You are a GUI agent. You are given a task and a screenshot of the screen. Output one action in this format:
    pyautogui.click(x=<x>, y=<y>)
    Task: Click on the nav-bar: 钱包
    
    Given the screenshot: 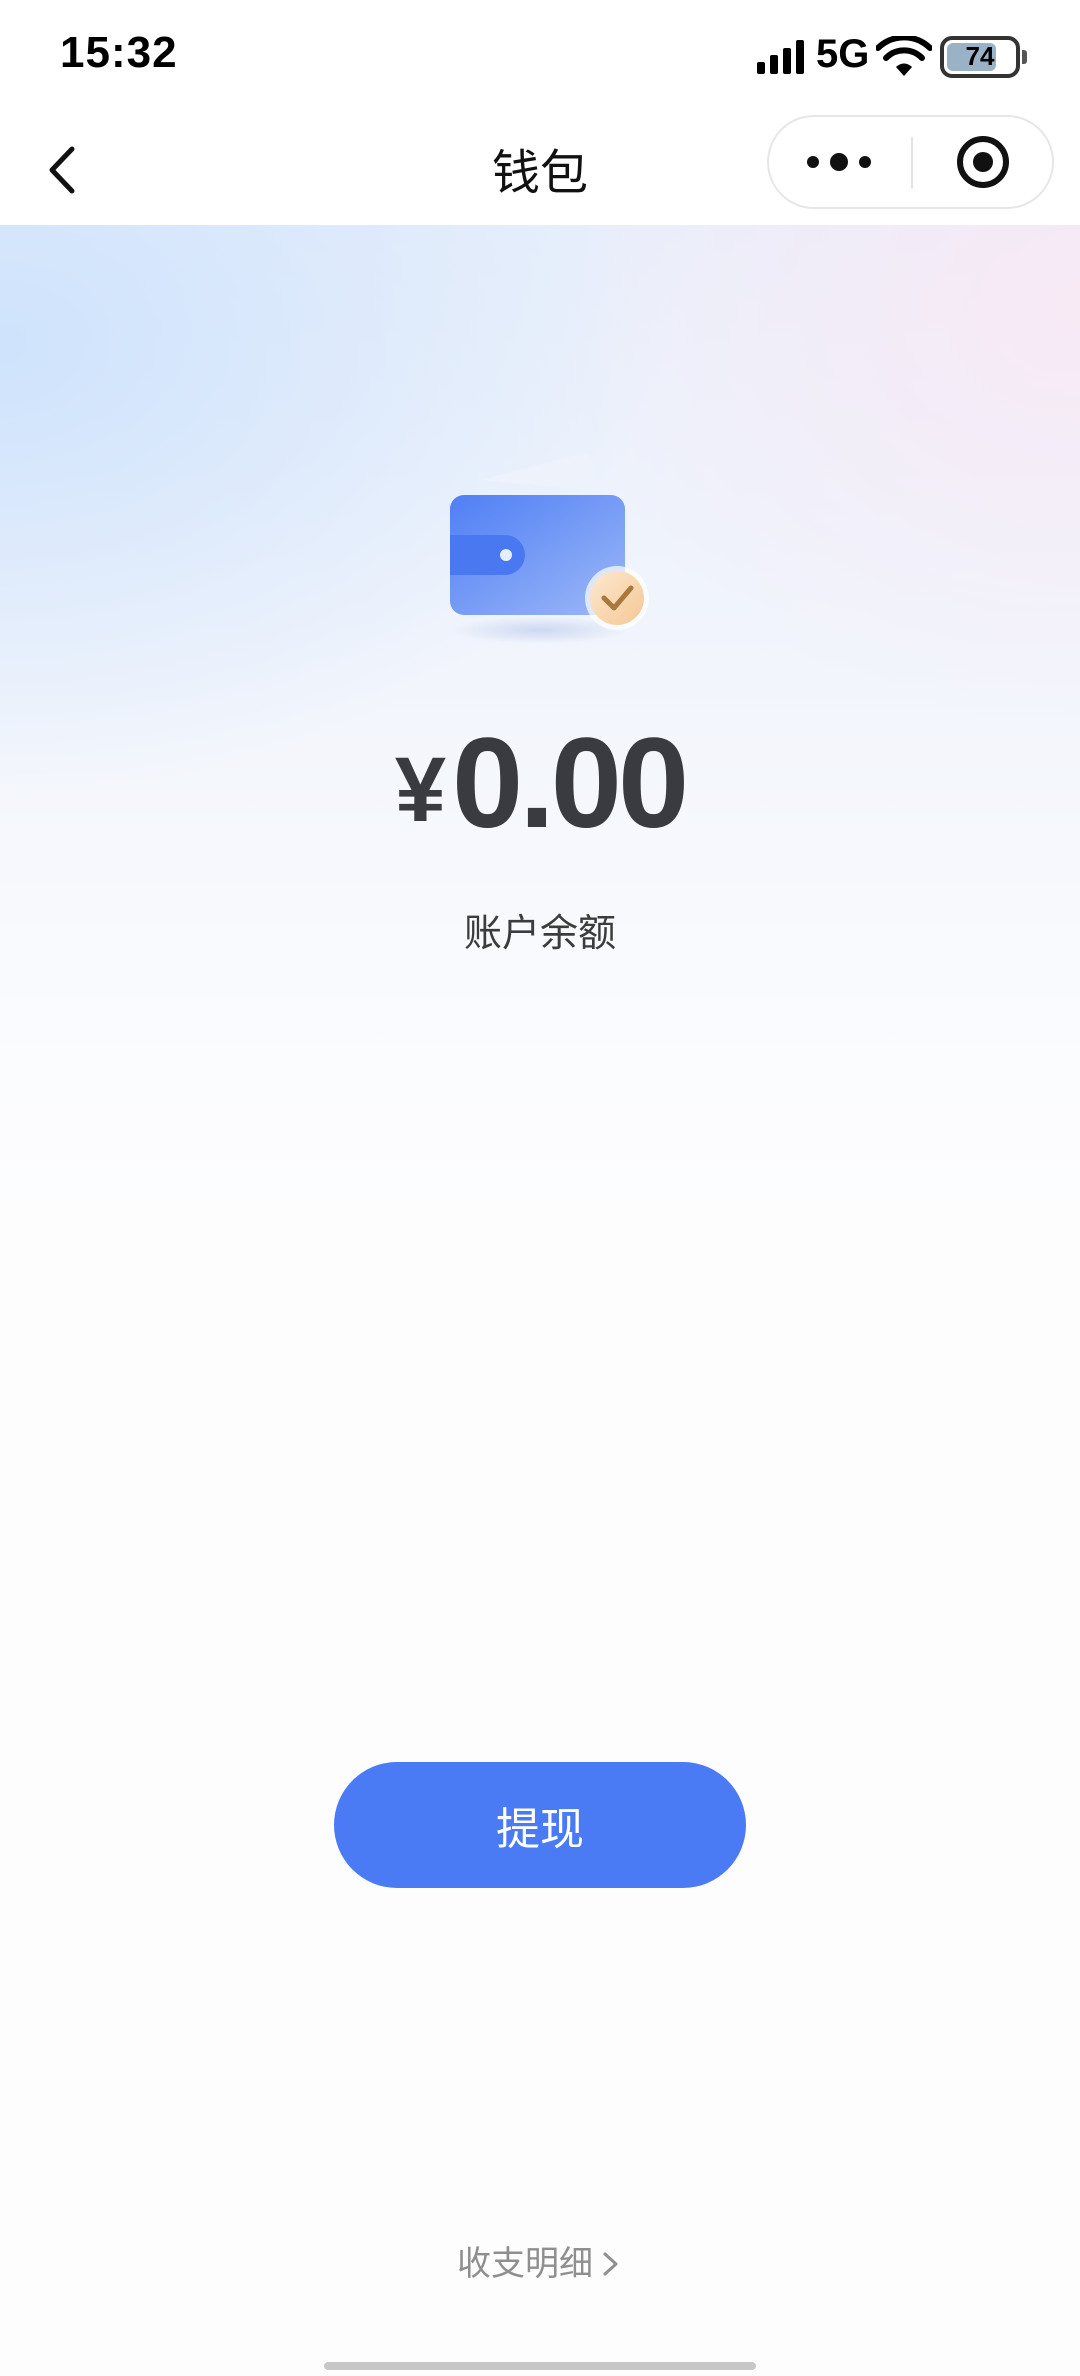 What is the action you would take?
    pyautogui.click(x=540, y=170)
    